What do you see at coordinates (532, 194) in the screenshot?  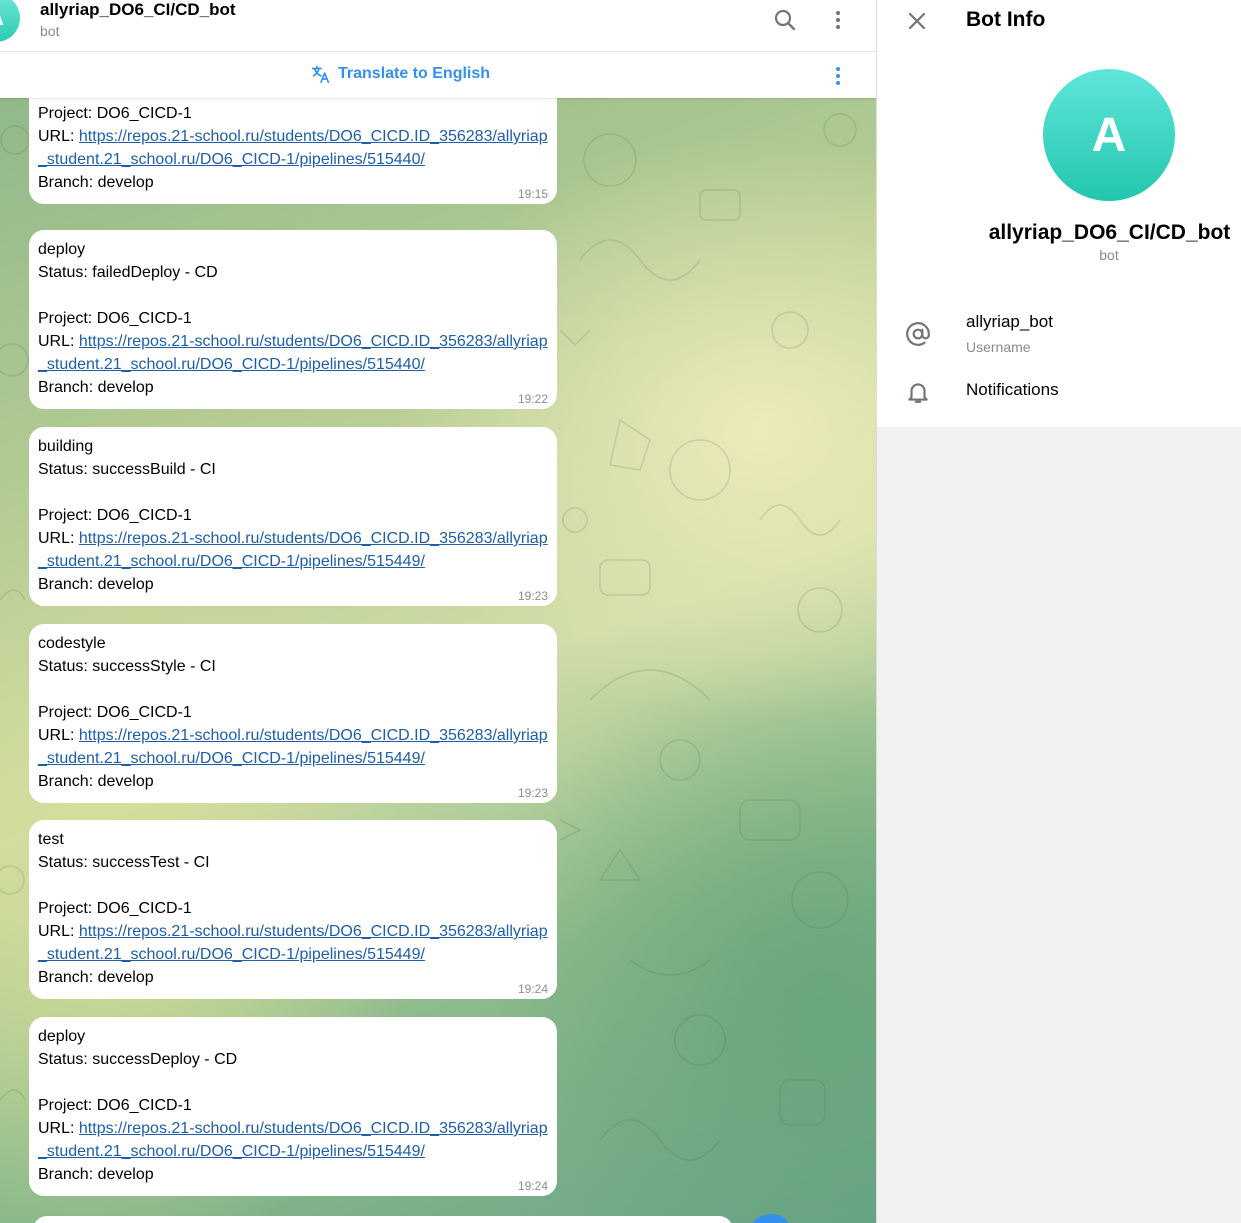 I see `message-time: 19:15` at bounding box center [532, 194].